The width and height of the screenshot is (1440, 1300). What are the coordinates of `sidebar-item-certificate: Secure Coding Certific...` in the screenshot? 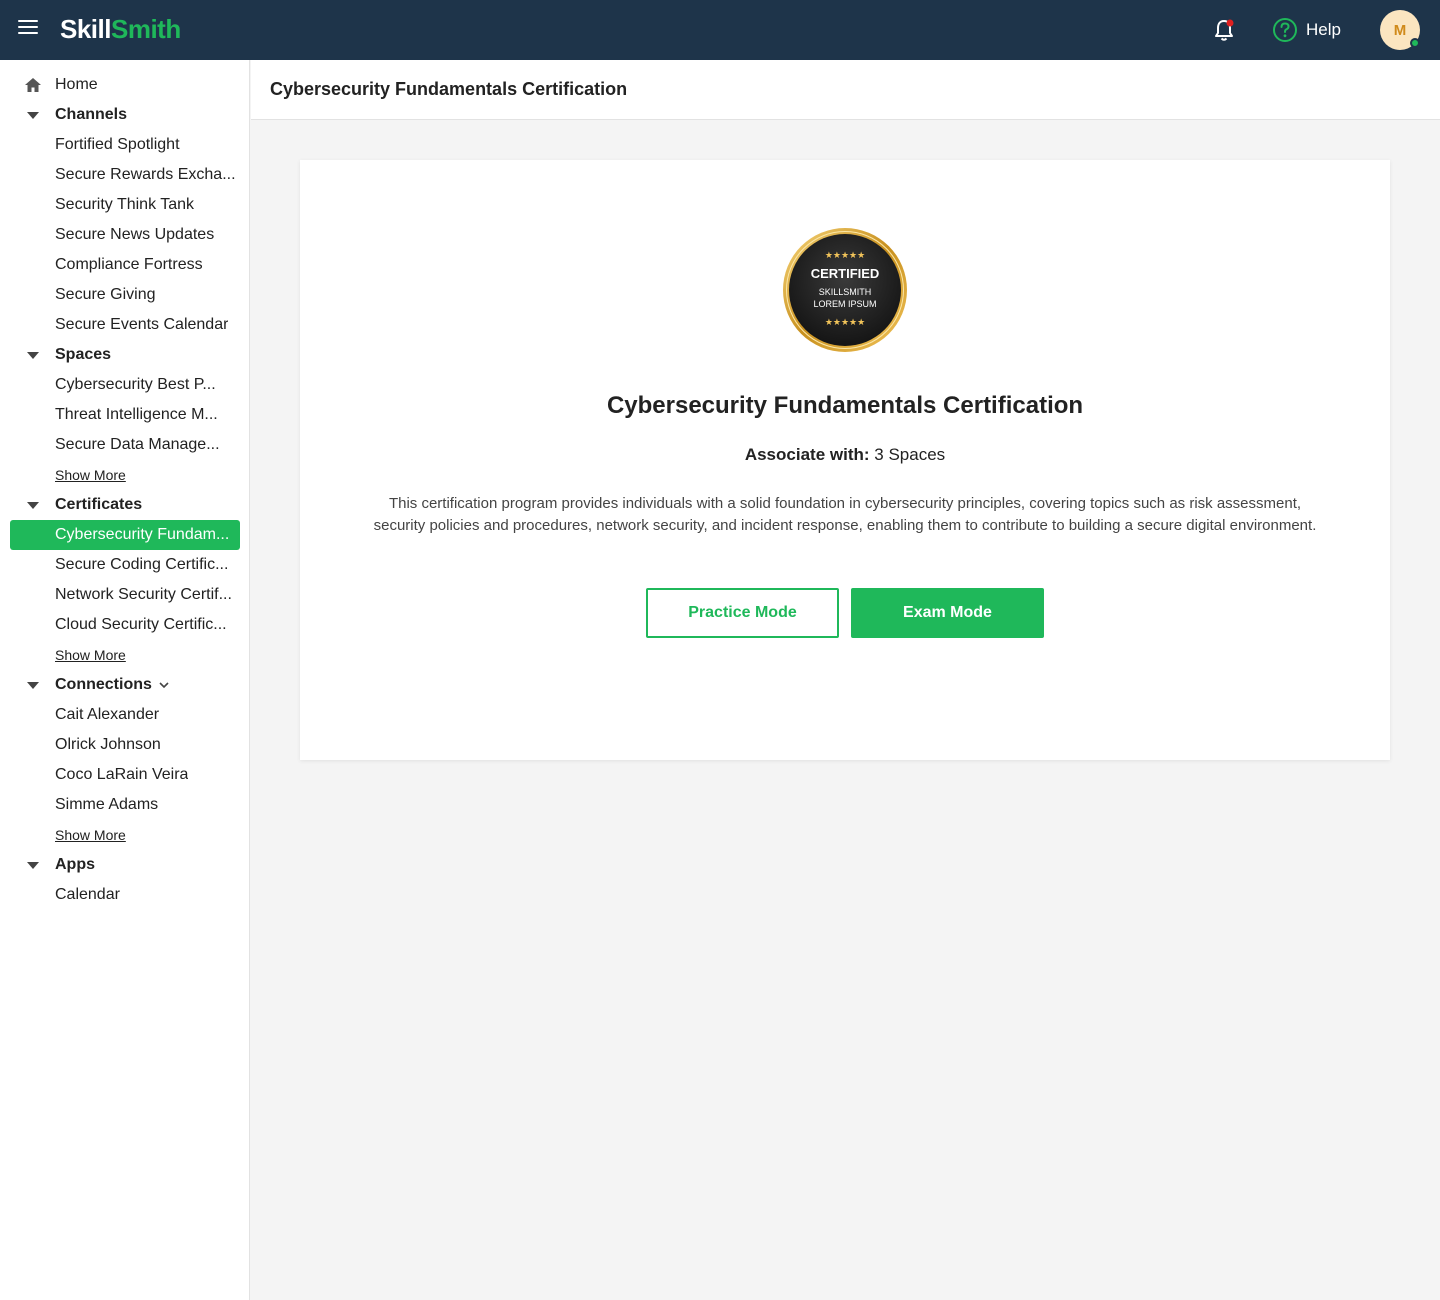 It's located at (125, 565).